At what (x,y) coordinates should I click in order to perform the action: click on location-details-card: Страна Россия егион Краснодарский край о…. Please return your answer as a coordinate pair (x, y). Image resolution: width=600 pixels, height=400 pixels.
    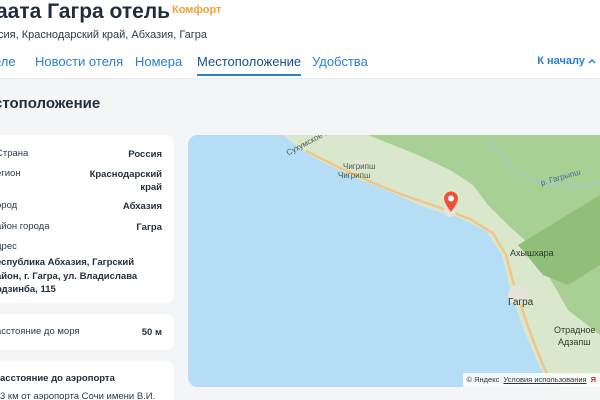
    Looking at the image, I should click on (87, 219).